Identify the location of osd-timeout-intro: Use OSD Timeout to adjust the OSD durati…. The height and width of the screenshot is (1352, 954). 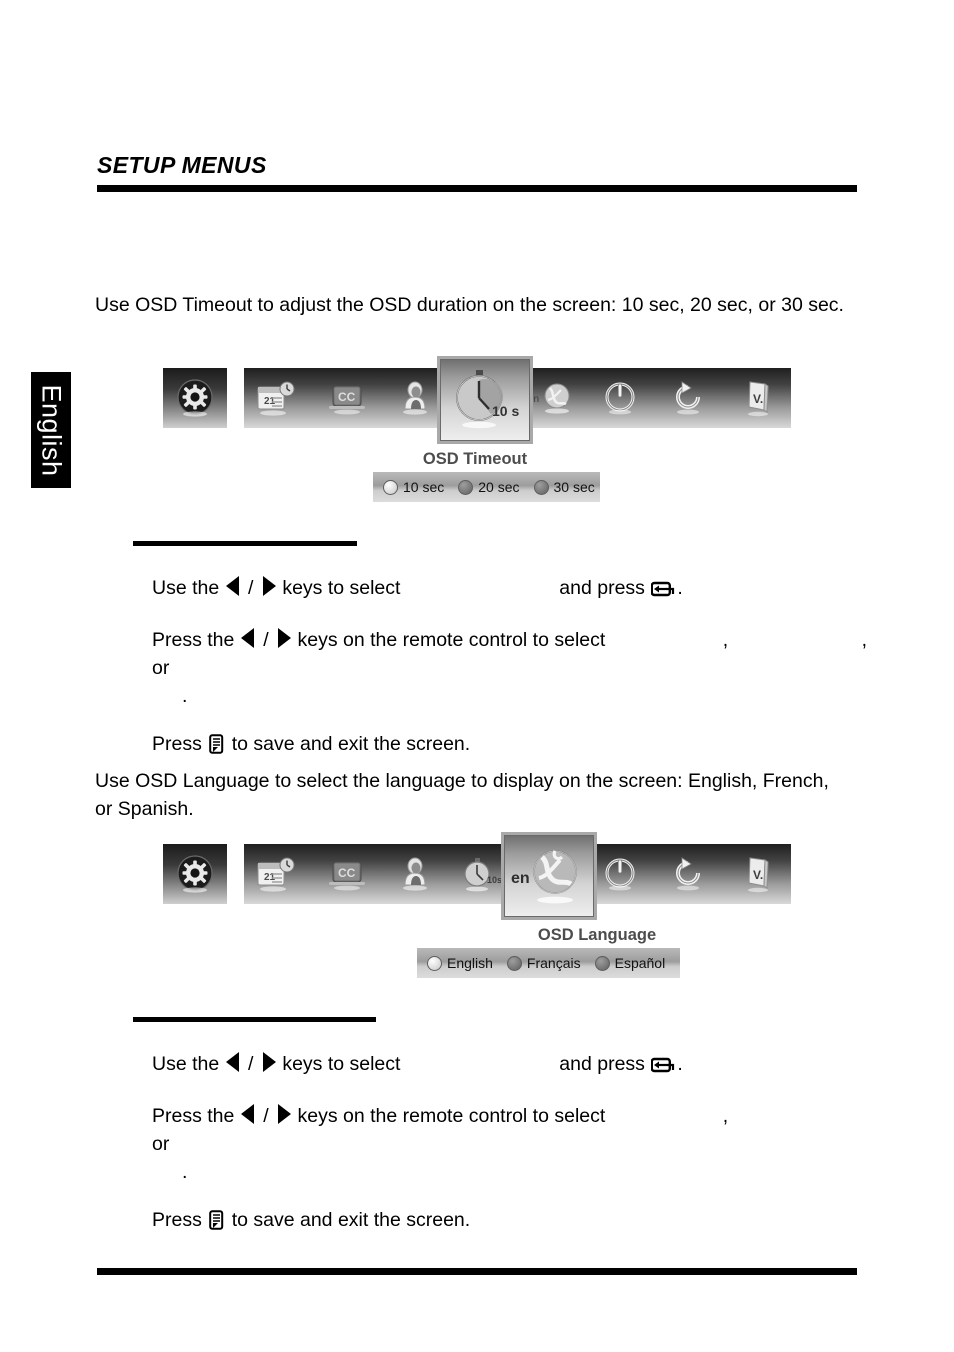
(469, 305).